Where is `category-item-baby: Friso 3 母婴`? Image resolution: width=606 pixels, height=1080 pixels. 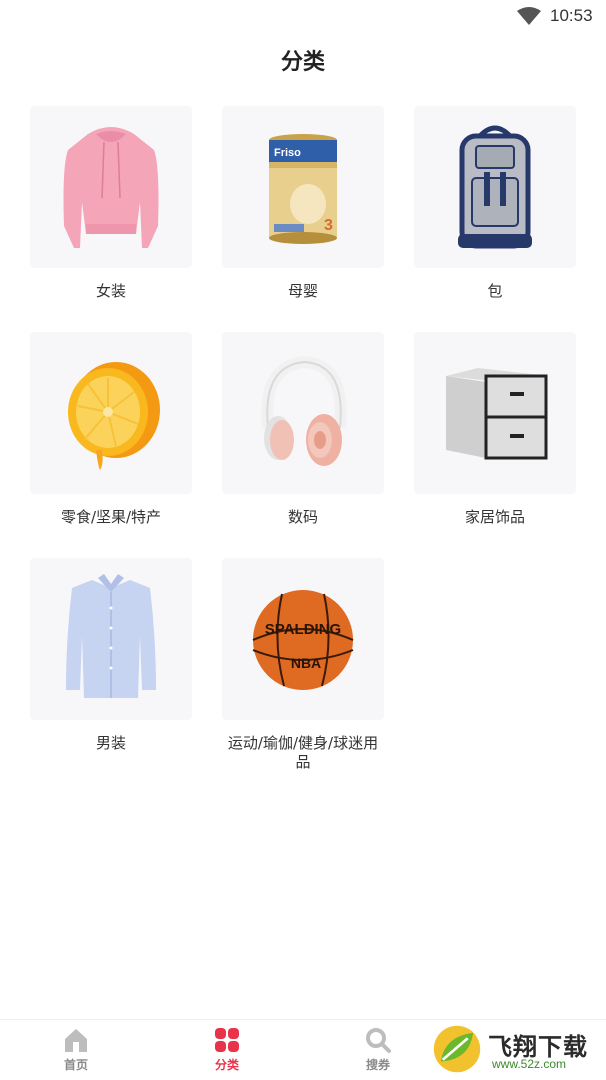 category-item-baby: Friso 3 母婴 is located at coordinates (303, 203).